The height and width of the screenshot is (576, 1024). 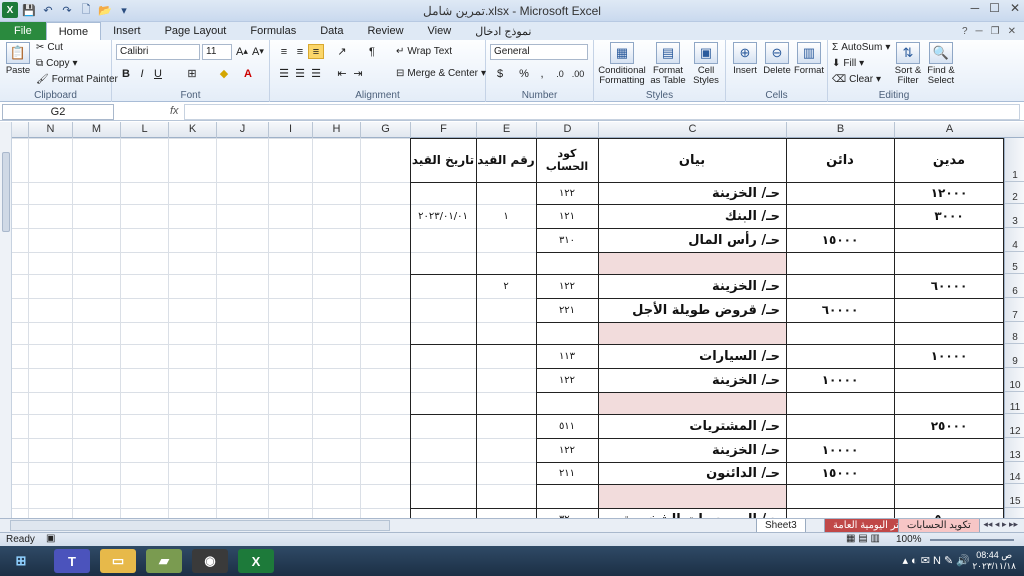 I want to click on vertical-scrollbar, so click(x=6, y=320).